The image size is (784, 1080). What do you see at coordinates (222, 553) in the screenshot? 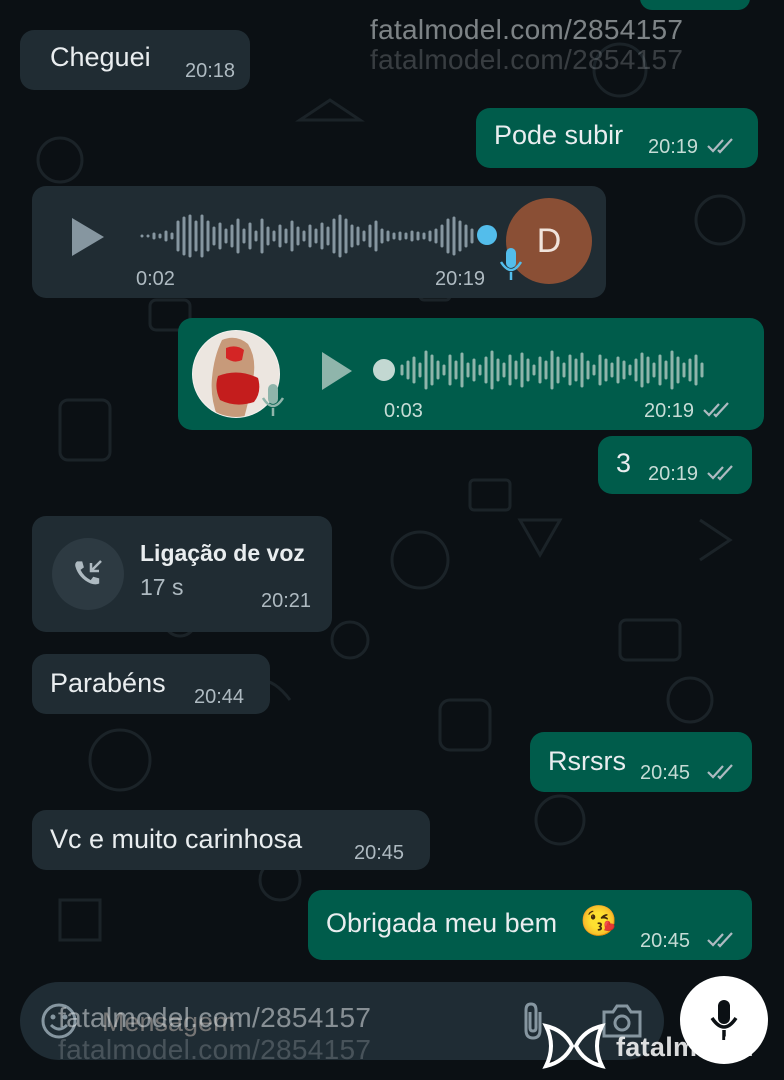
I see `call-title: Ligação de voz` at bounding box center [222, 553].